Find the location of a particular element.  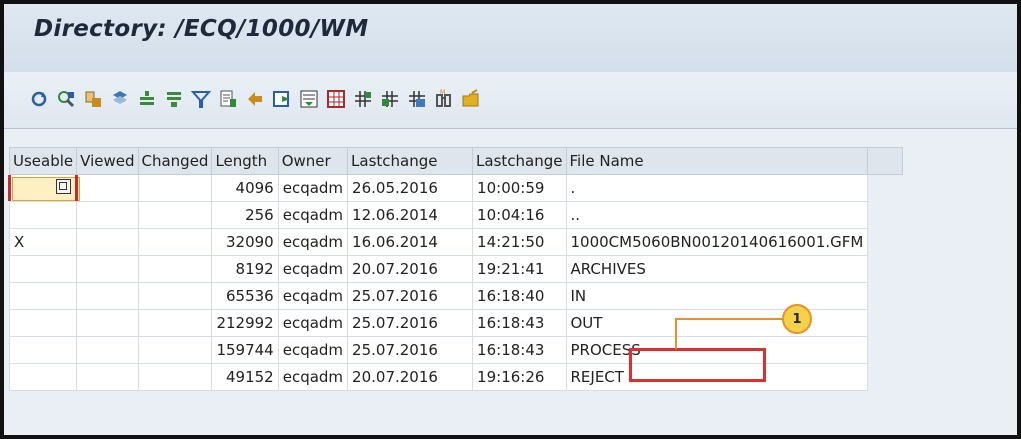

cell-length: 159744 is located at coordinates (245, 350).